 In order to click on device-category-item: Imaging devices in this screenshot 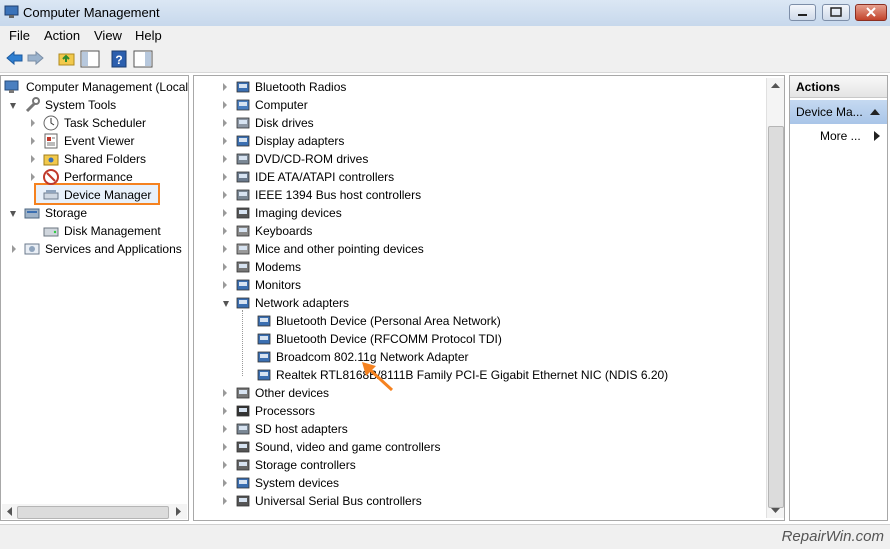, I will do `click(491, 213)`.